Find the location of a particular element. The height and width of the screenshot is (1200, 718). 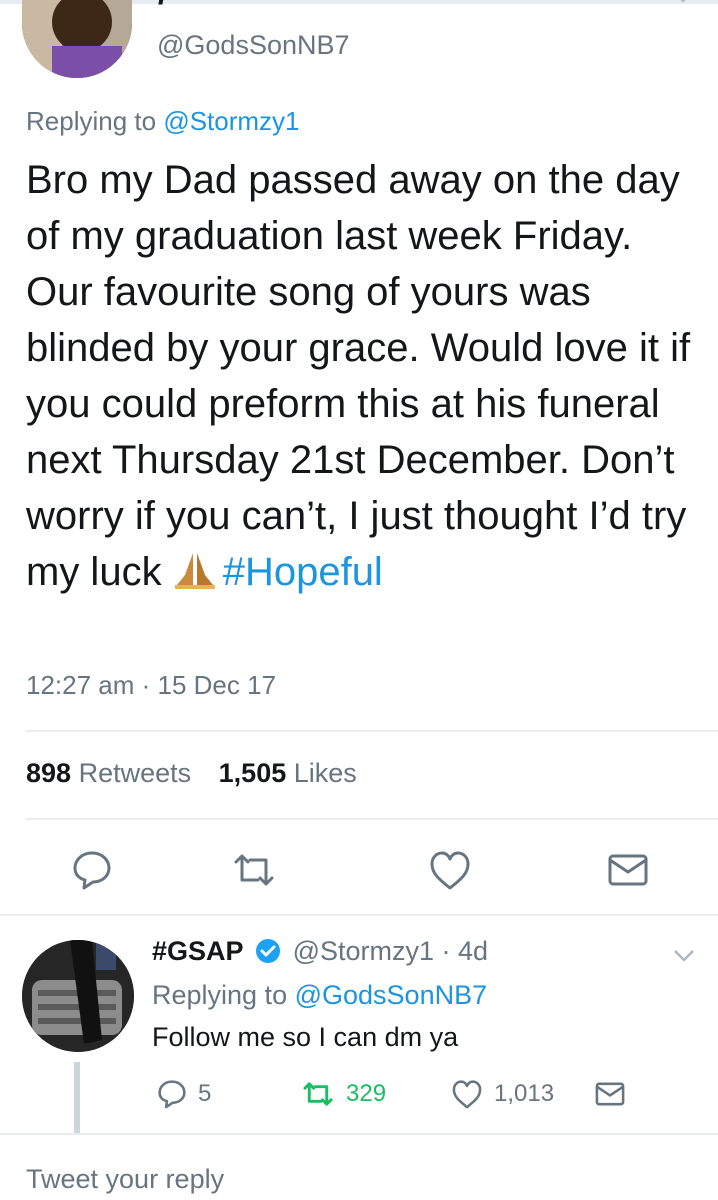

reply-reply-count: 5 is located at coordinates (205, 1093).